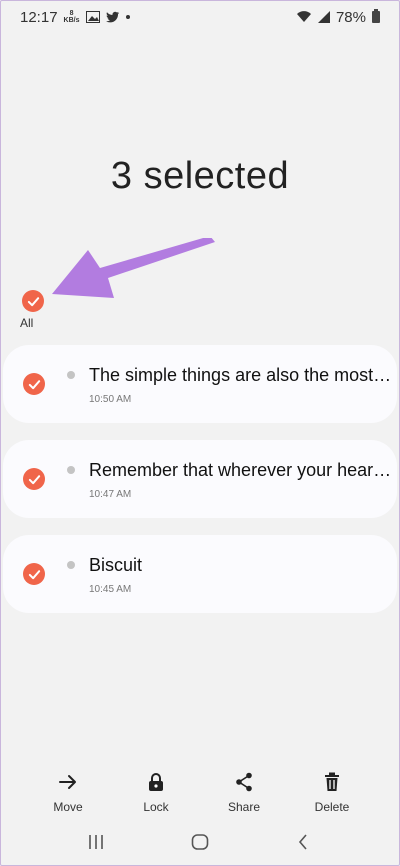  I want to click on move-label: Move, so click(68, 807).